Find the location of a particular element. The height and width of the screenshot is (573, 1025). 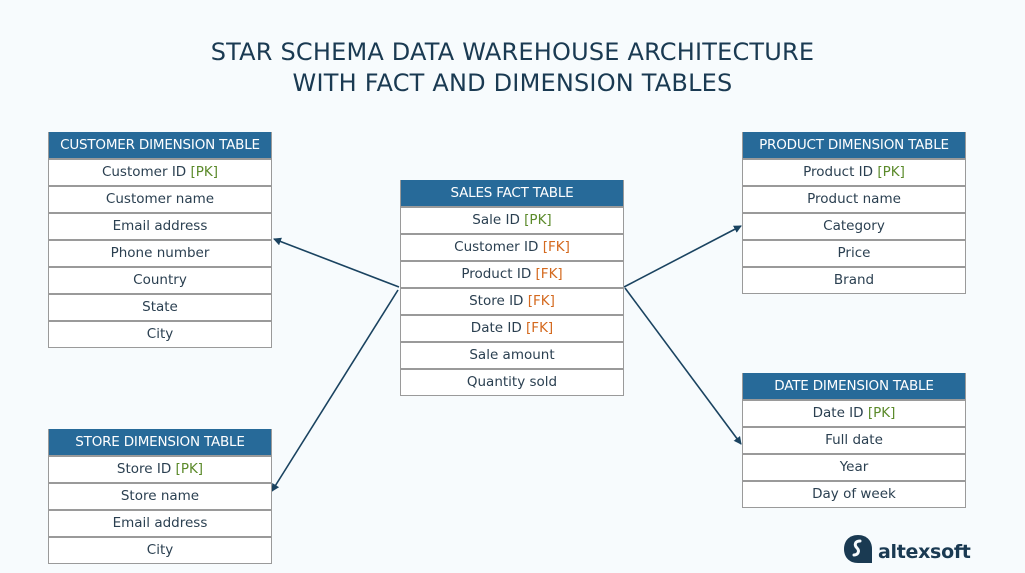

table-header: SALES FACT TABLE is located at coordinates (512, 193).